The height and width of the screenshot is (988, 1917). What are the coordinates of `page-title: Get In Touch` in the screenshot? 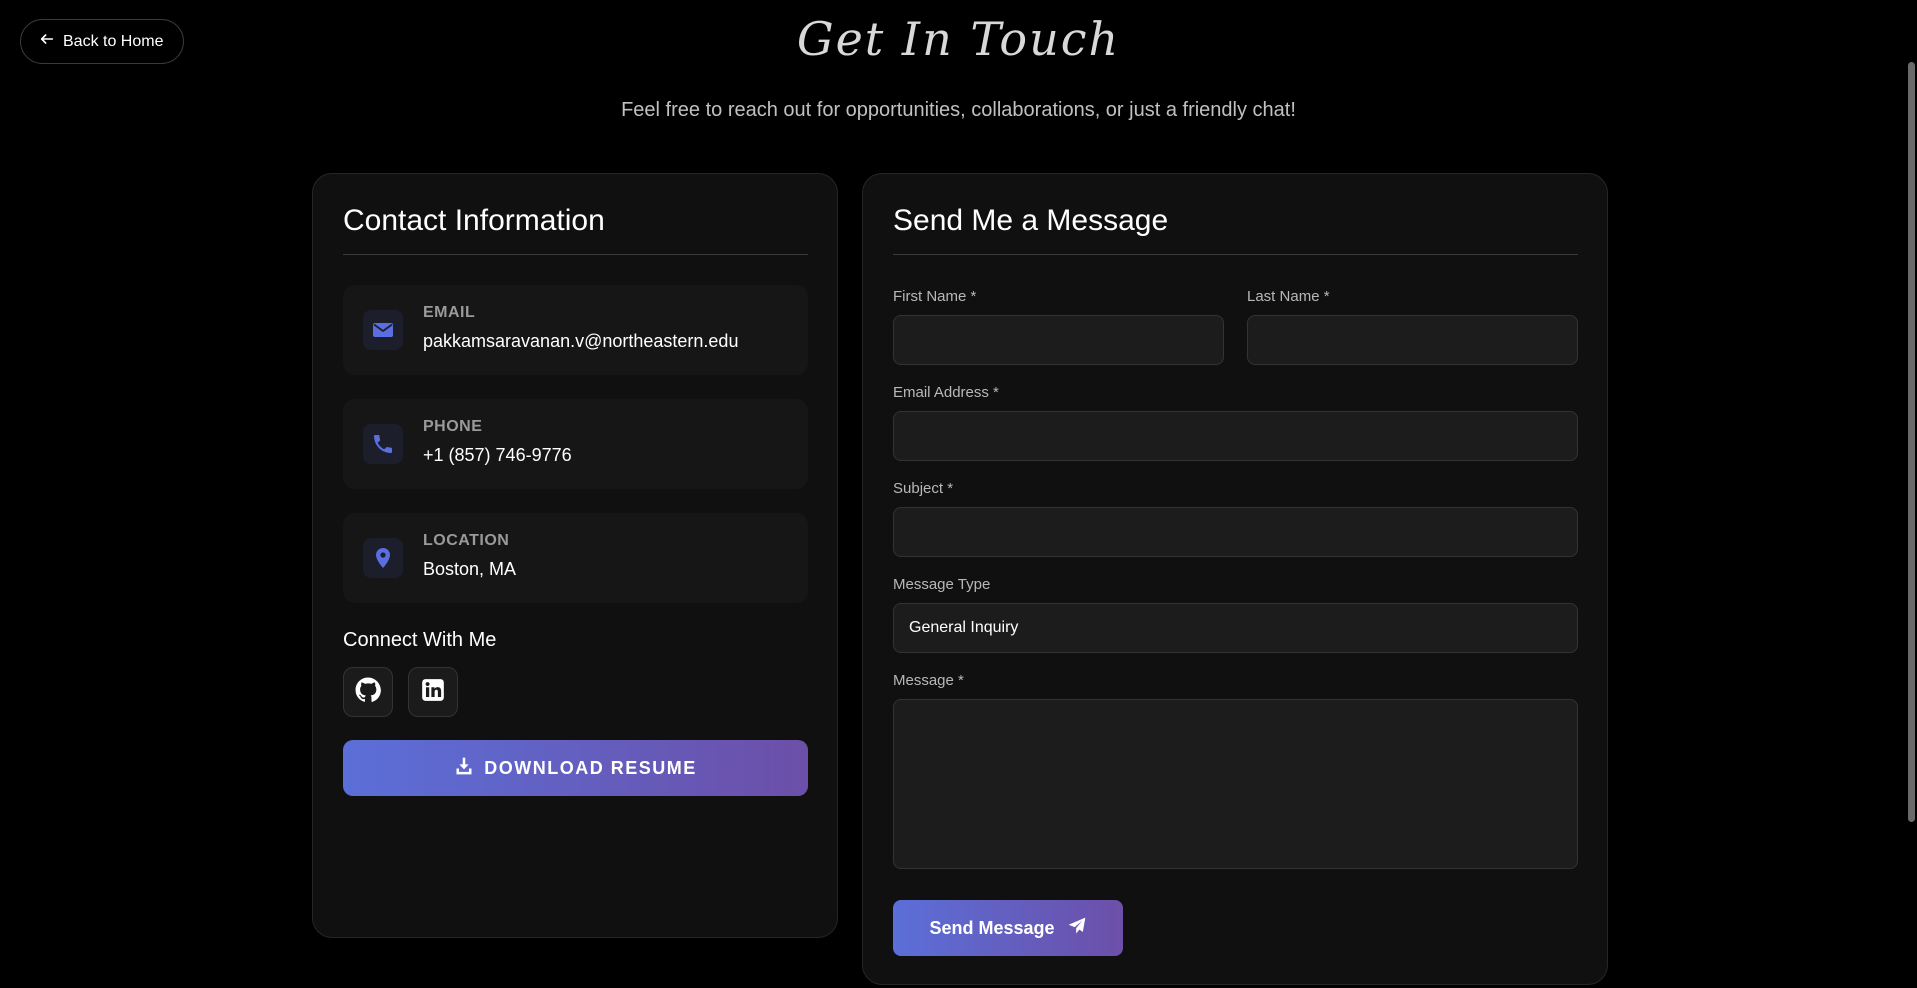 It's located at (958, 39).